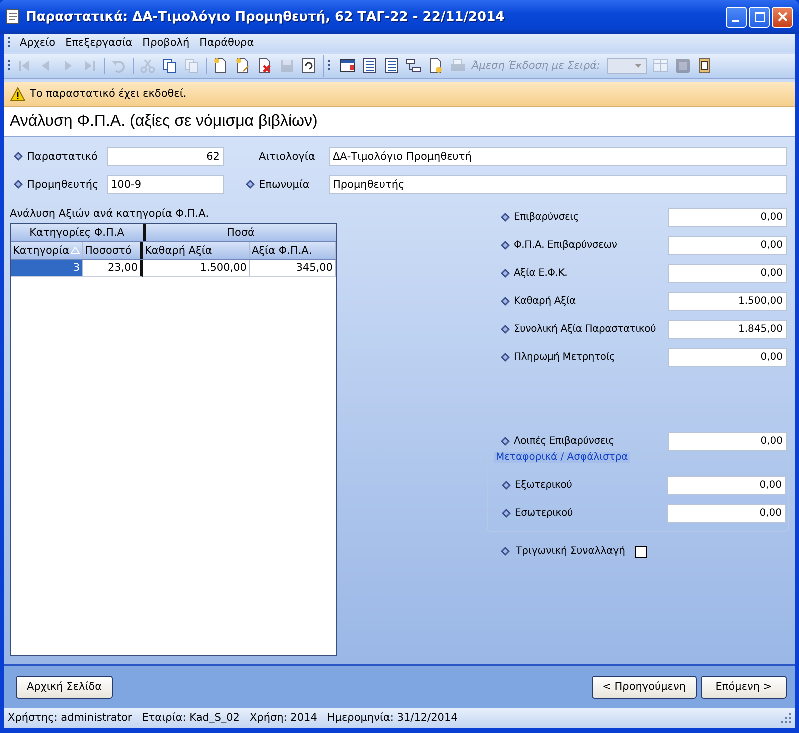  I want to click on column-group-header: Ποσά, so click(241, 233).